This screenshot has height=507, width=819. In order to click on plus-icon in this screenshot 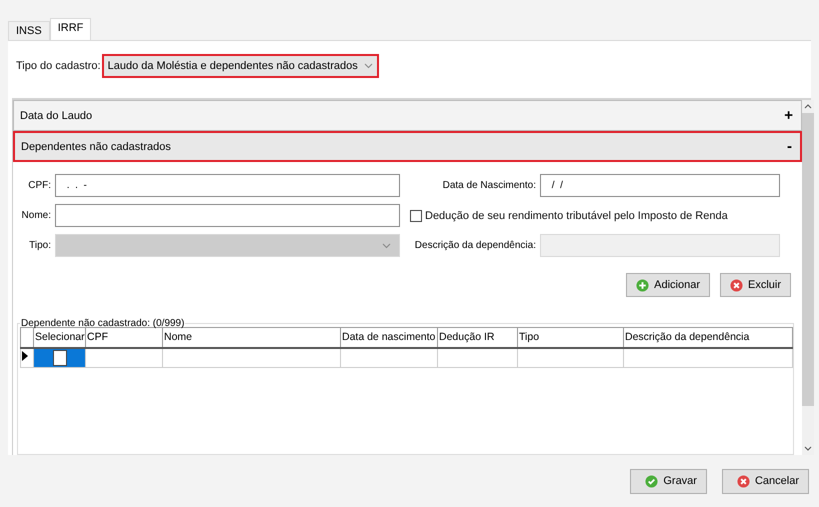, I will do `click(643, 285)`.